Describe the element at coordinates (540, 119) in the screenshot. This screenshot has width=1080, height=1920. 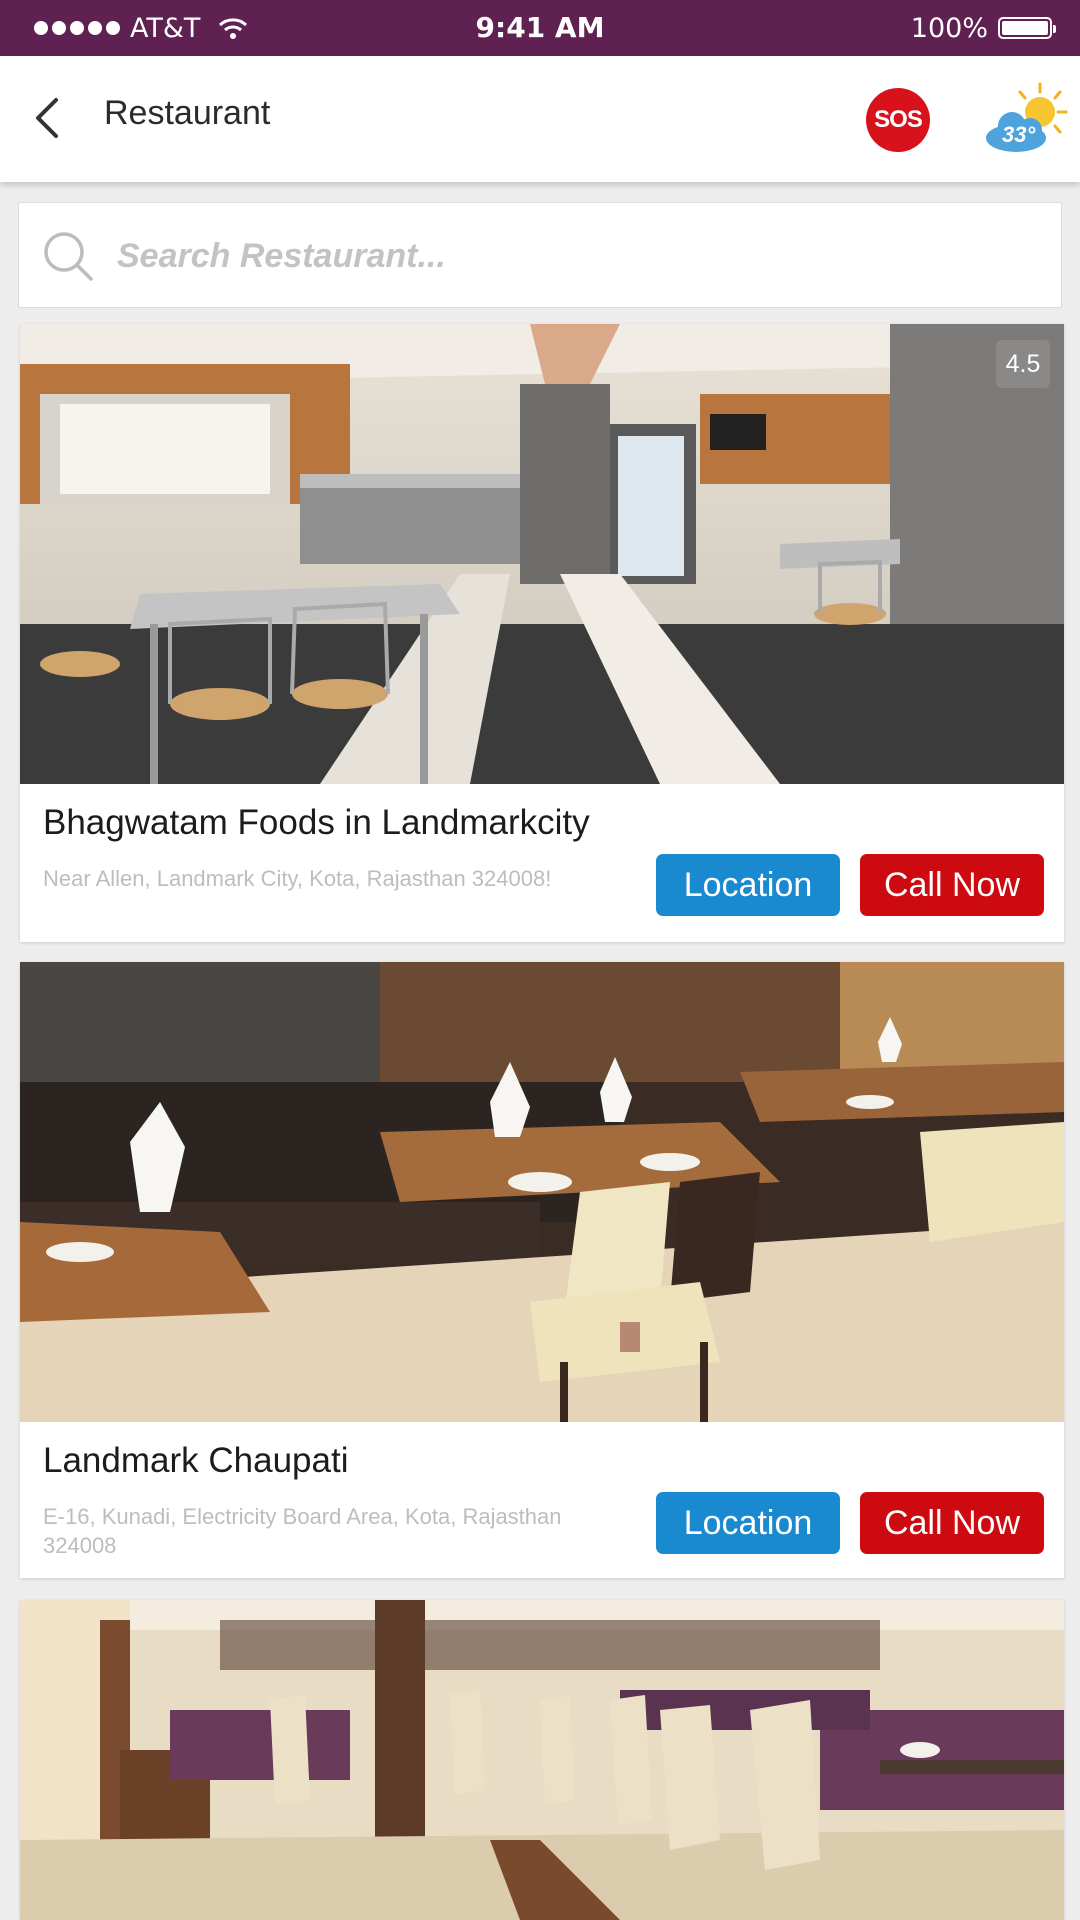
I see `app-header: Restaurant SOS 33°` at that location.